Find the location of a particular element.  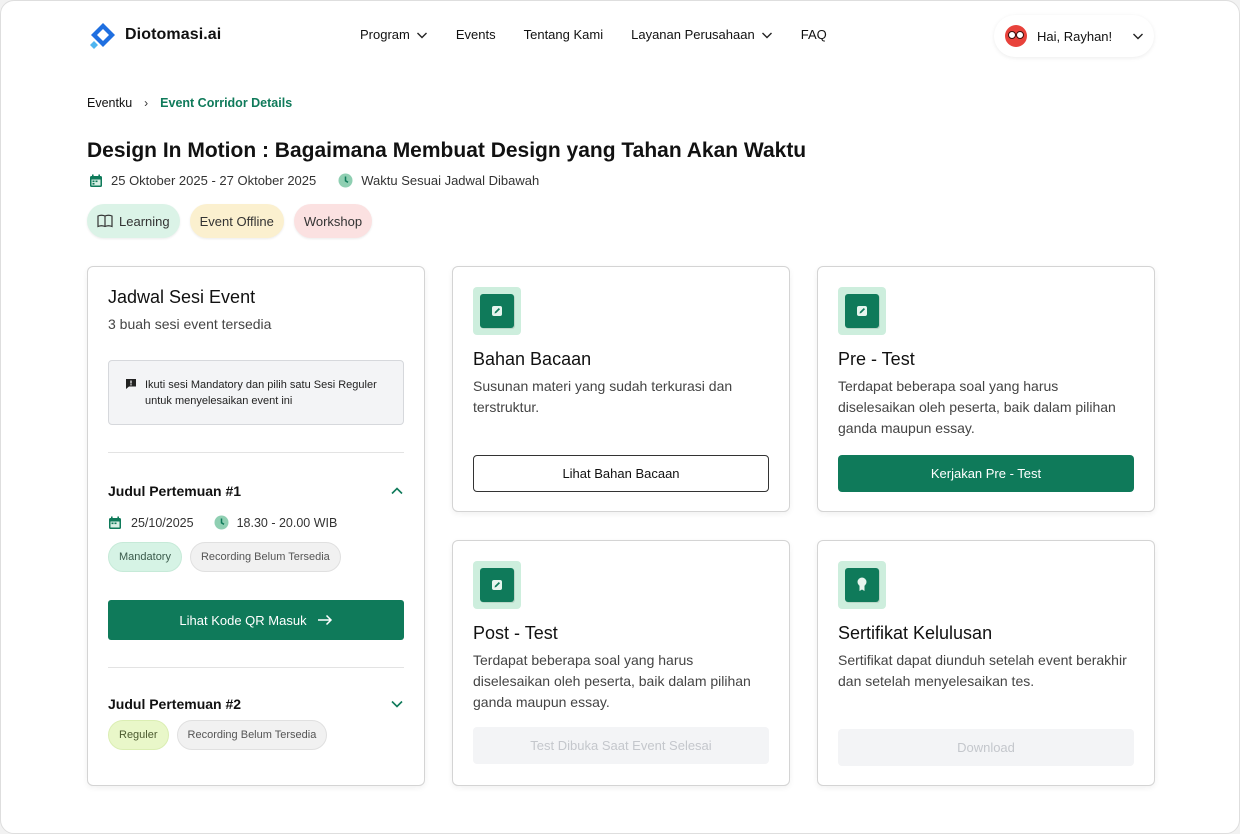

session-2-tags: Reguler Recording Belum Tersedia is located at coordinates (256, 735).